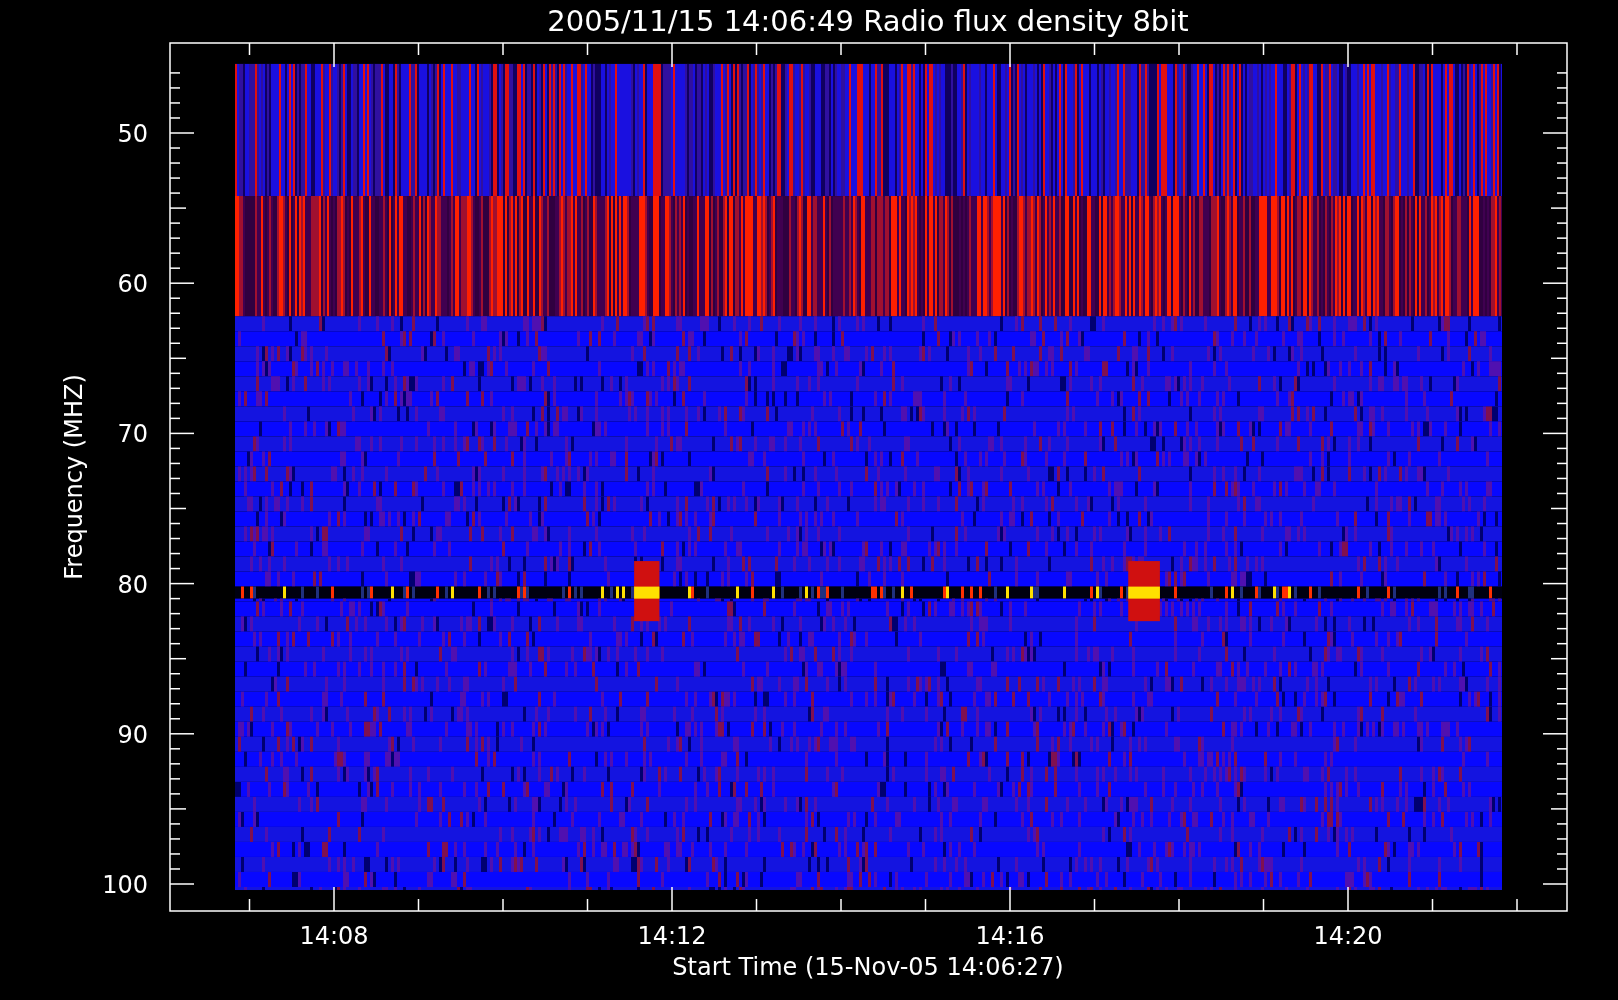  What do you see at coordinates (125, 885) in the screenshot?
I see `axis-tick-label: 100` at bounding box center [125, 885].